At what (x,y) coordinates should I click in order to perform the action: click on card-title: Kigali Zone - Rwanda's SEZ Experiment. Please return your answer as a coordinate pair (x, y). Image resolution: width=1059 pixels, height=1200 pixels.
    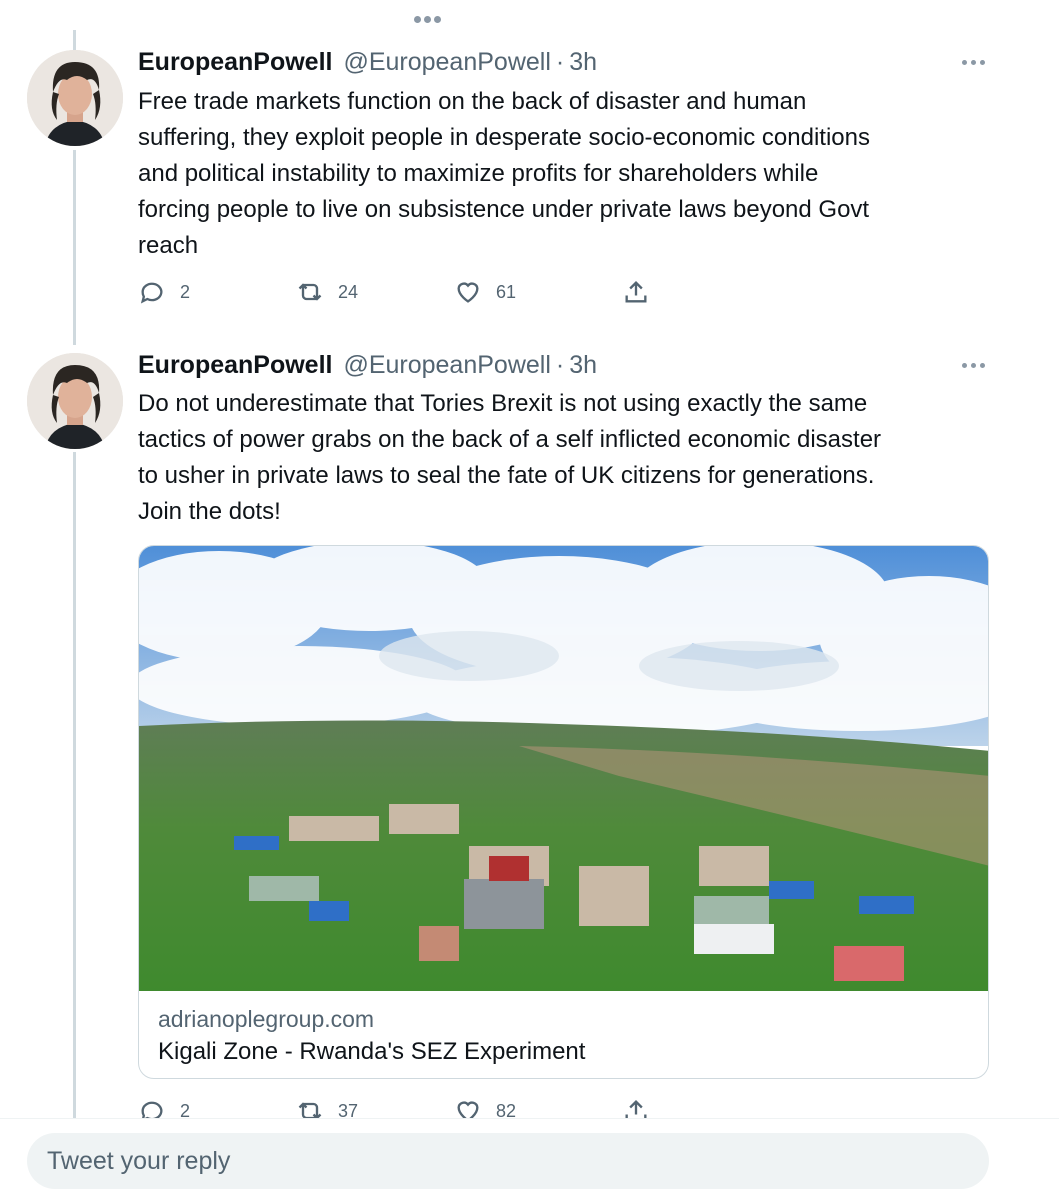
    Looking at the image, I should click on (372, 1051).